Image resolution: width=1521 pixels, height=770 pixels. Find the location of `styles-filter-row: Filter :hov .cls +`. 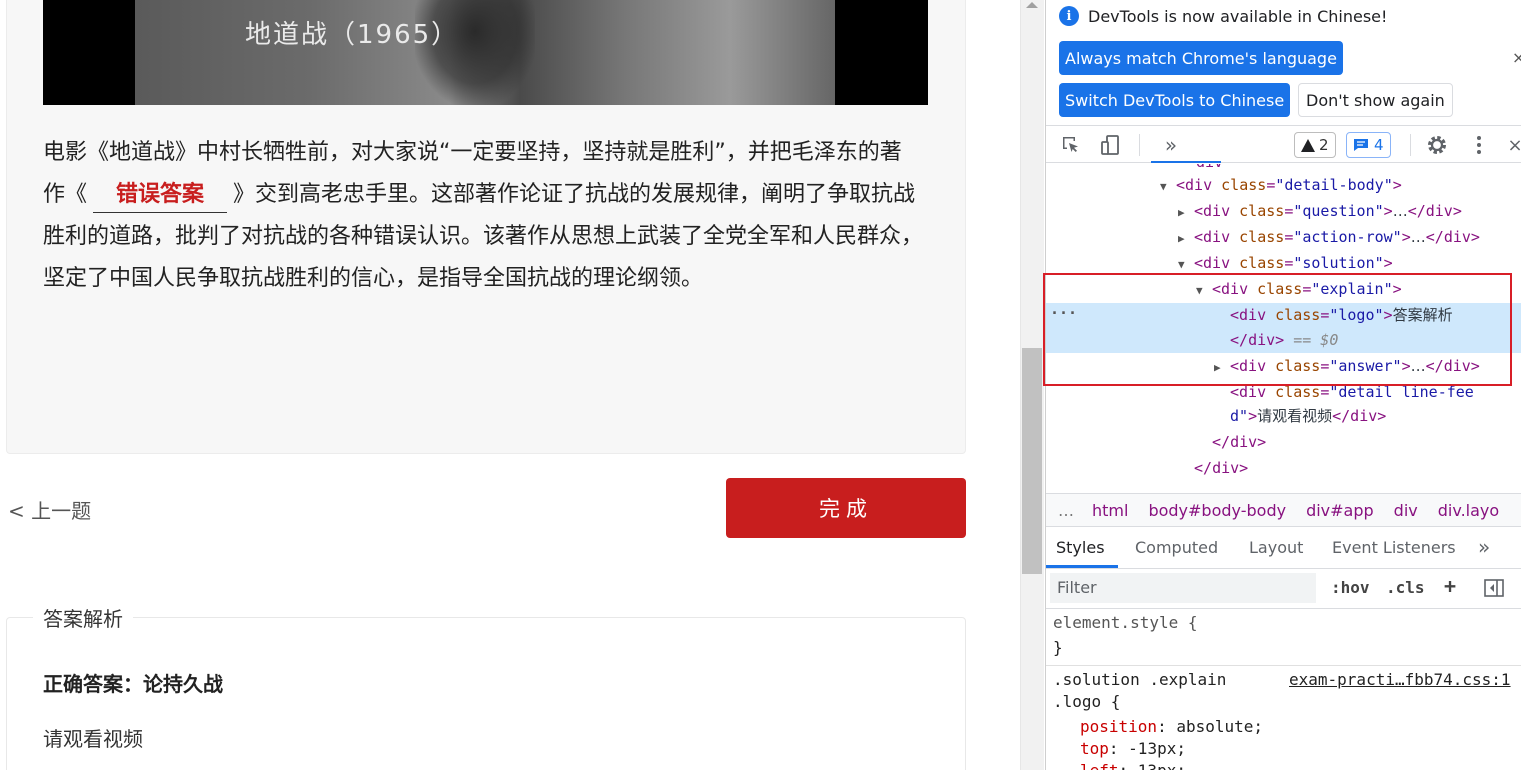

styles-filter-row: Filter :hov .cls + is located at coordinates (1283, 589).